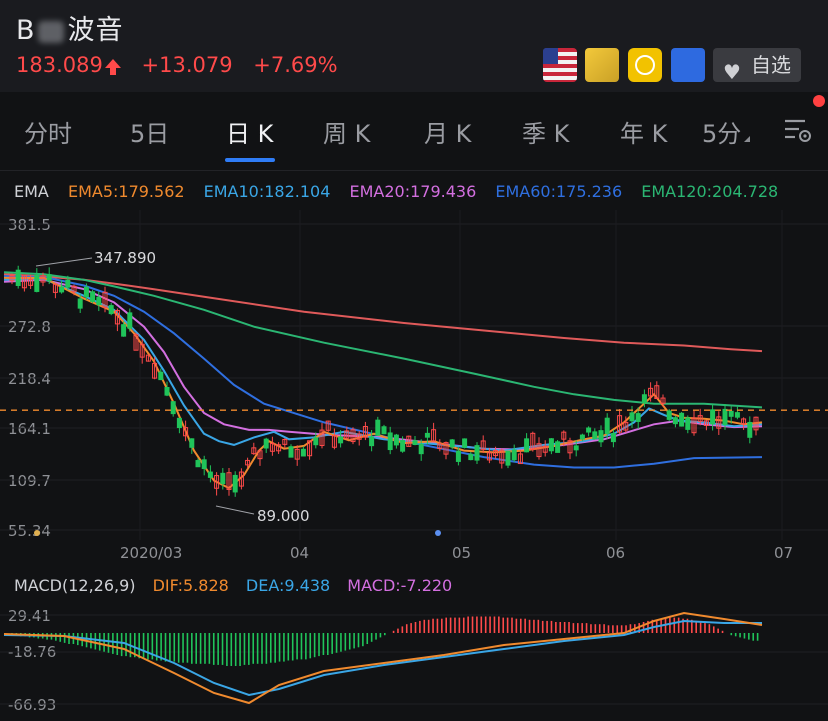 The height and width of the screenshot is (721, 828). I want to click on high-marker-line, so click(64, 262).